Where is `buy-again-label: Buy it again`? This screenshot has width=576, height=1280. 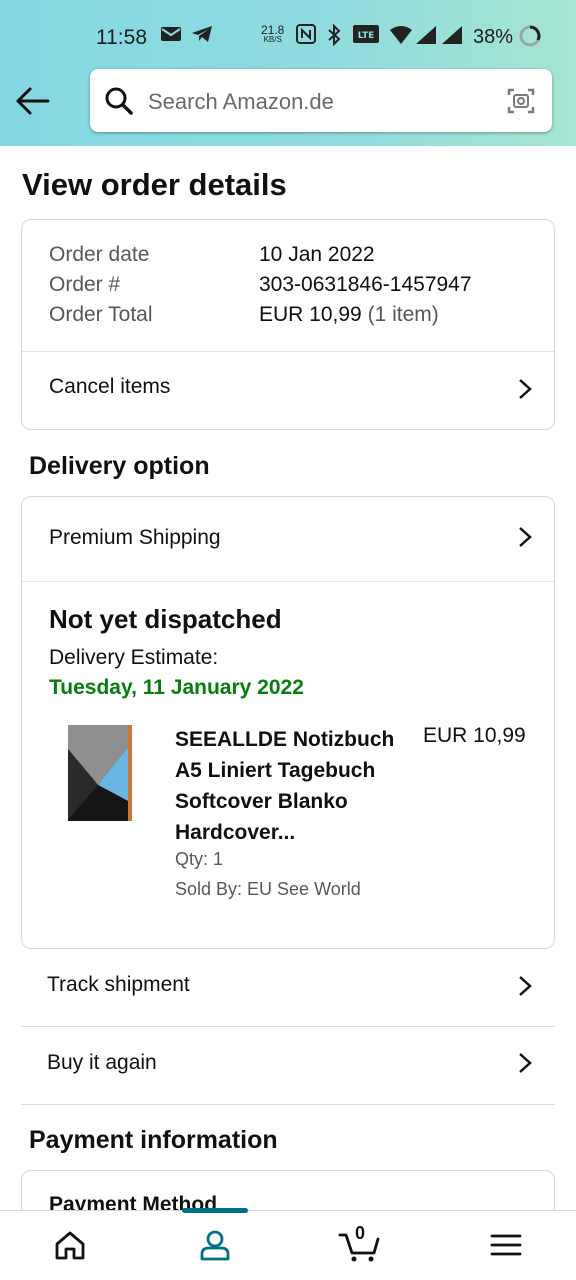 buy-again-label: Buy it again is located at coordinates (102, 1062).